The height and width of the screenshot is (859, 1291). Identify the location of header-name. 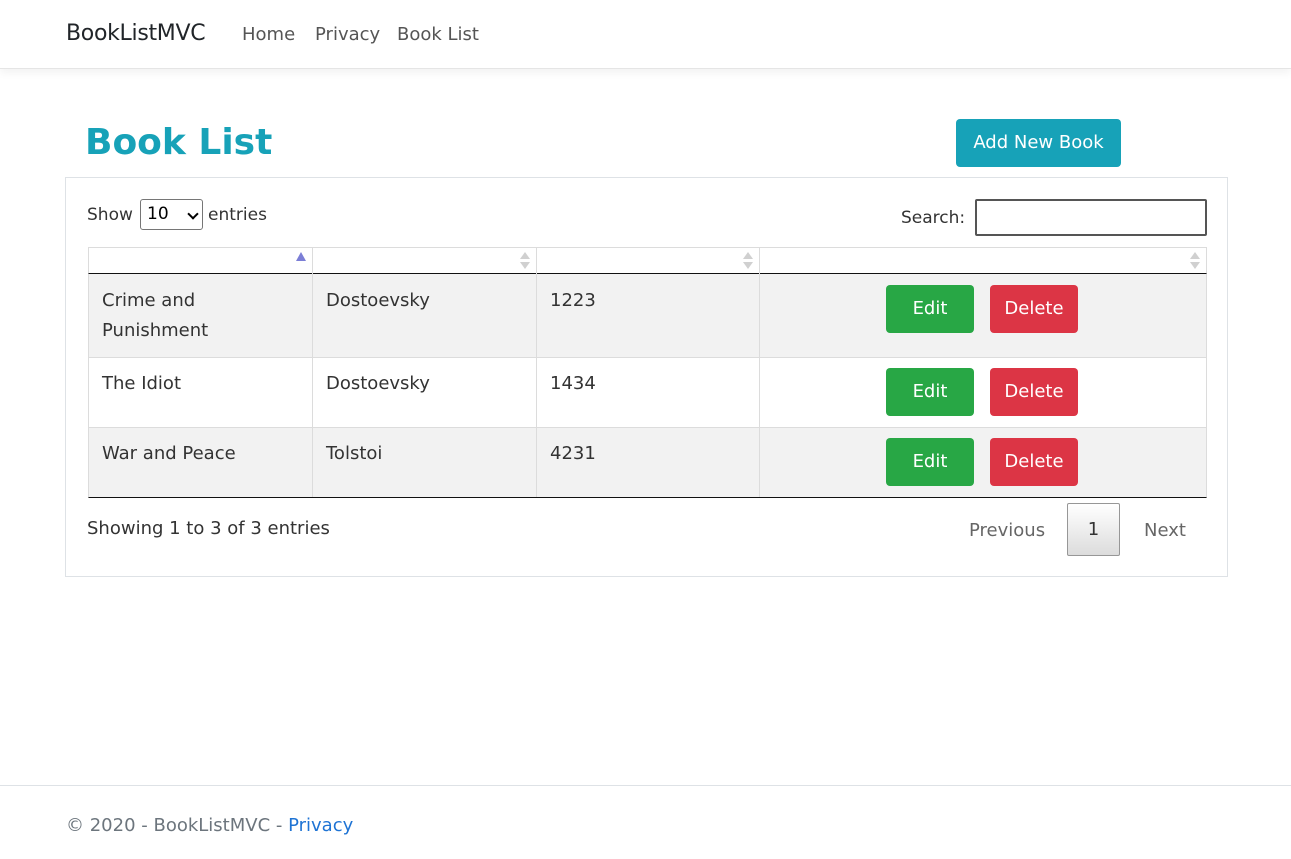
(201, 261).